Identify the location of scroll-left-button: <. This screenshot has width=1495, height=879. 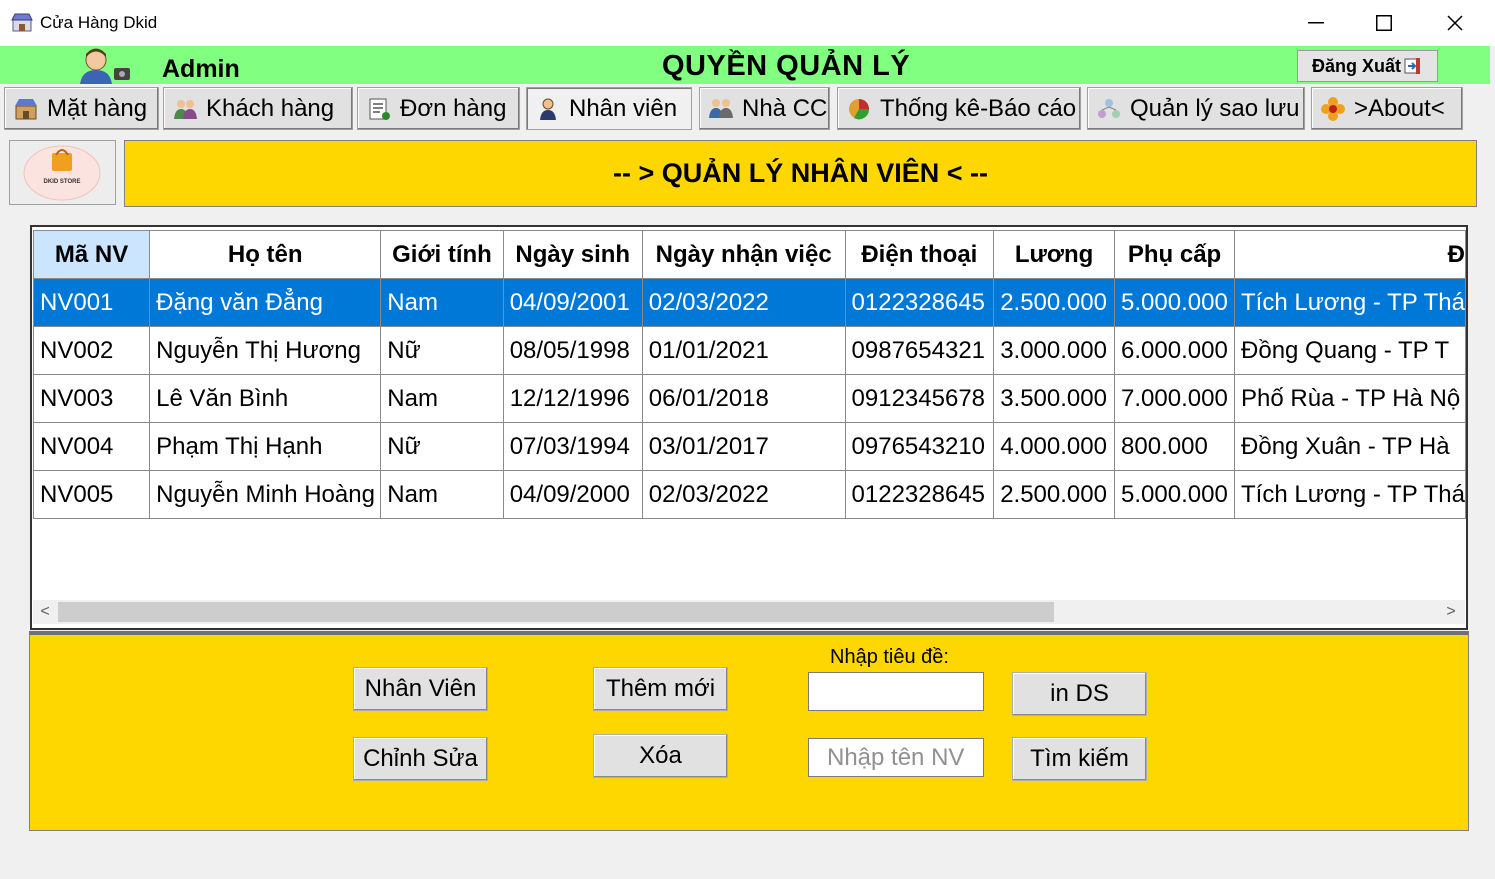
(45, 612).